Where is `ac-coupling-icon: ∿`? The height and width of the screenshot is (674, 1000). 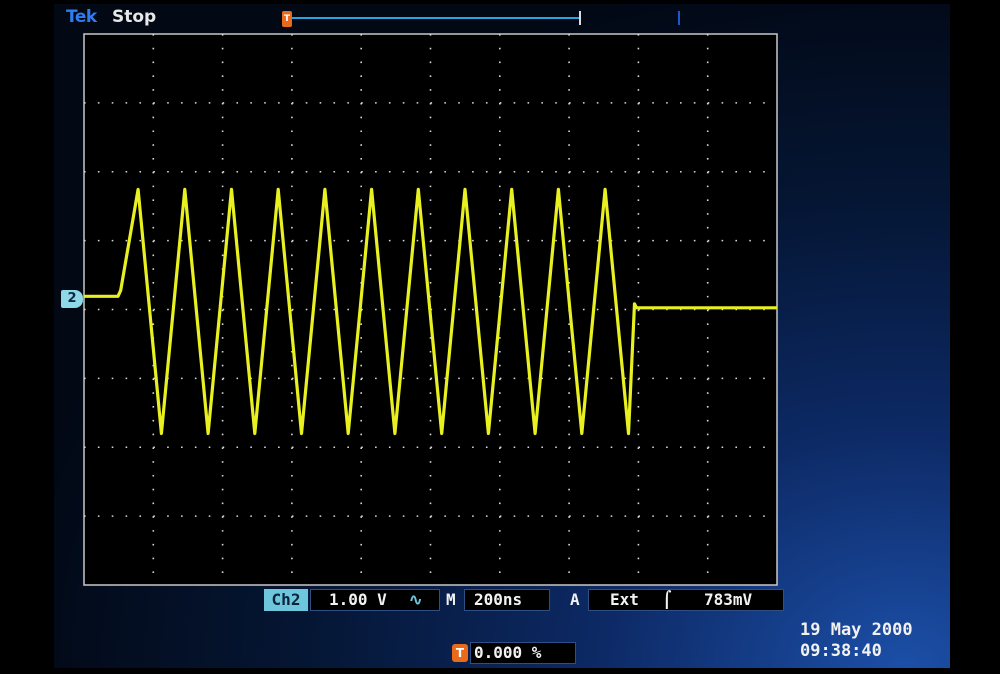
ac-coupling-icon: ∿ is located at coordinates (416, 599).